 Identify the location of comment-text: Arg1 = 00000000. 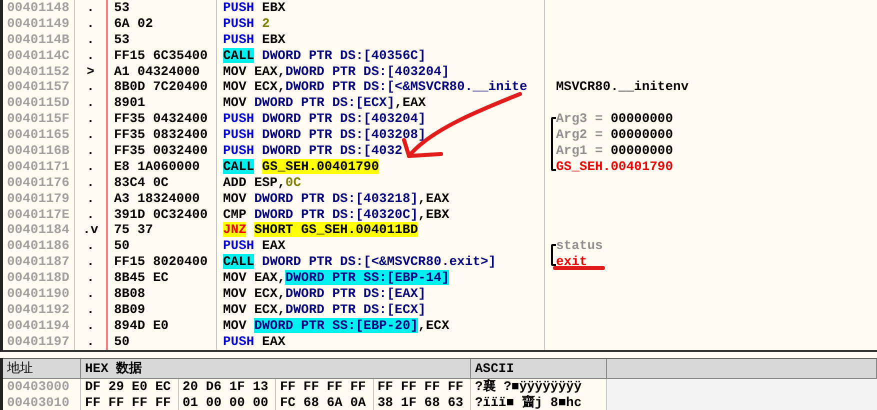
(615, 151).